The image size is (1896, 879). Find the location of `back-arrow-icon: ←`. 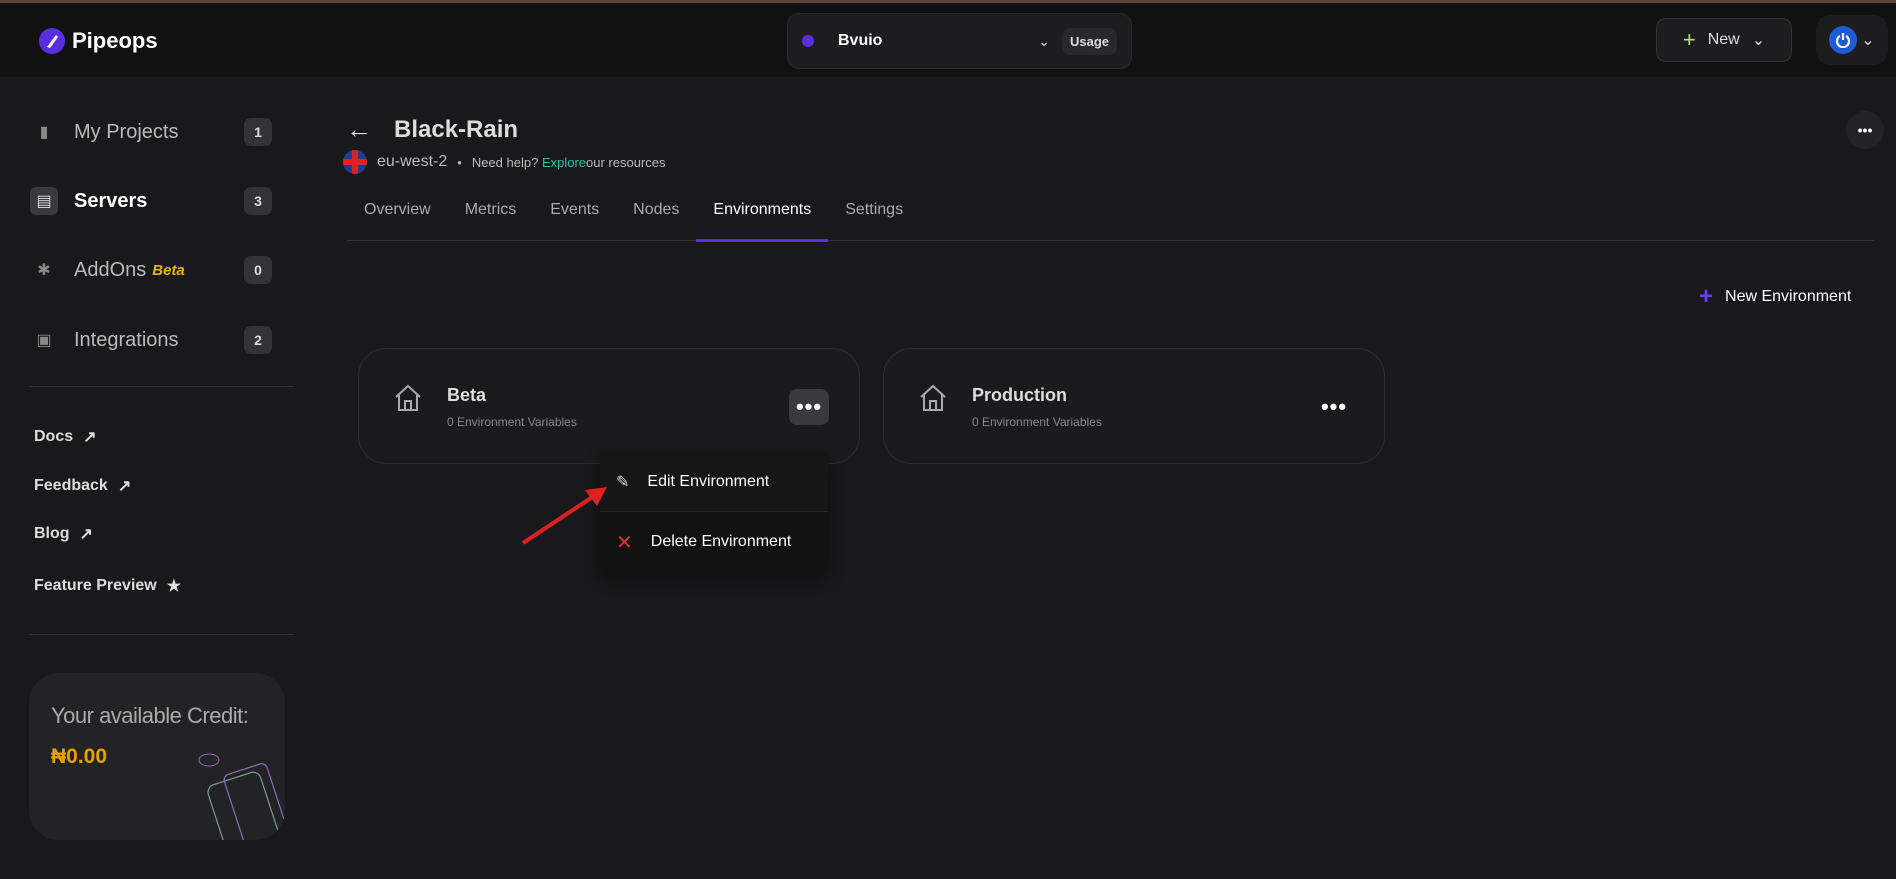

back-arrow-icon: ← is located at coordinates (359, 129).